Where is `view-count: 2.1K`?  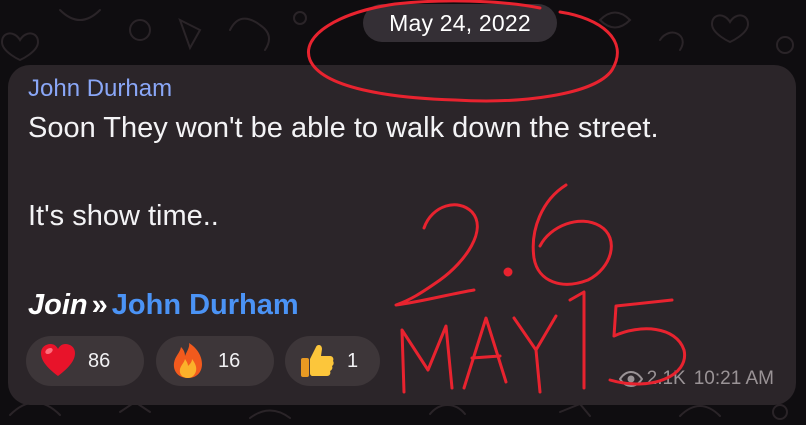
view-count: 2.1K is located at coordinates (666, 378).